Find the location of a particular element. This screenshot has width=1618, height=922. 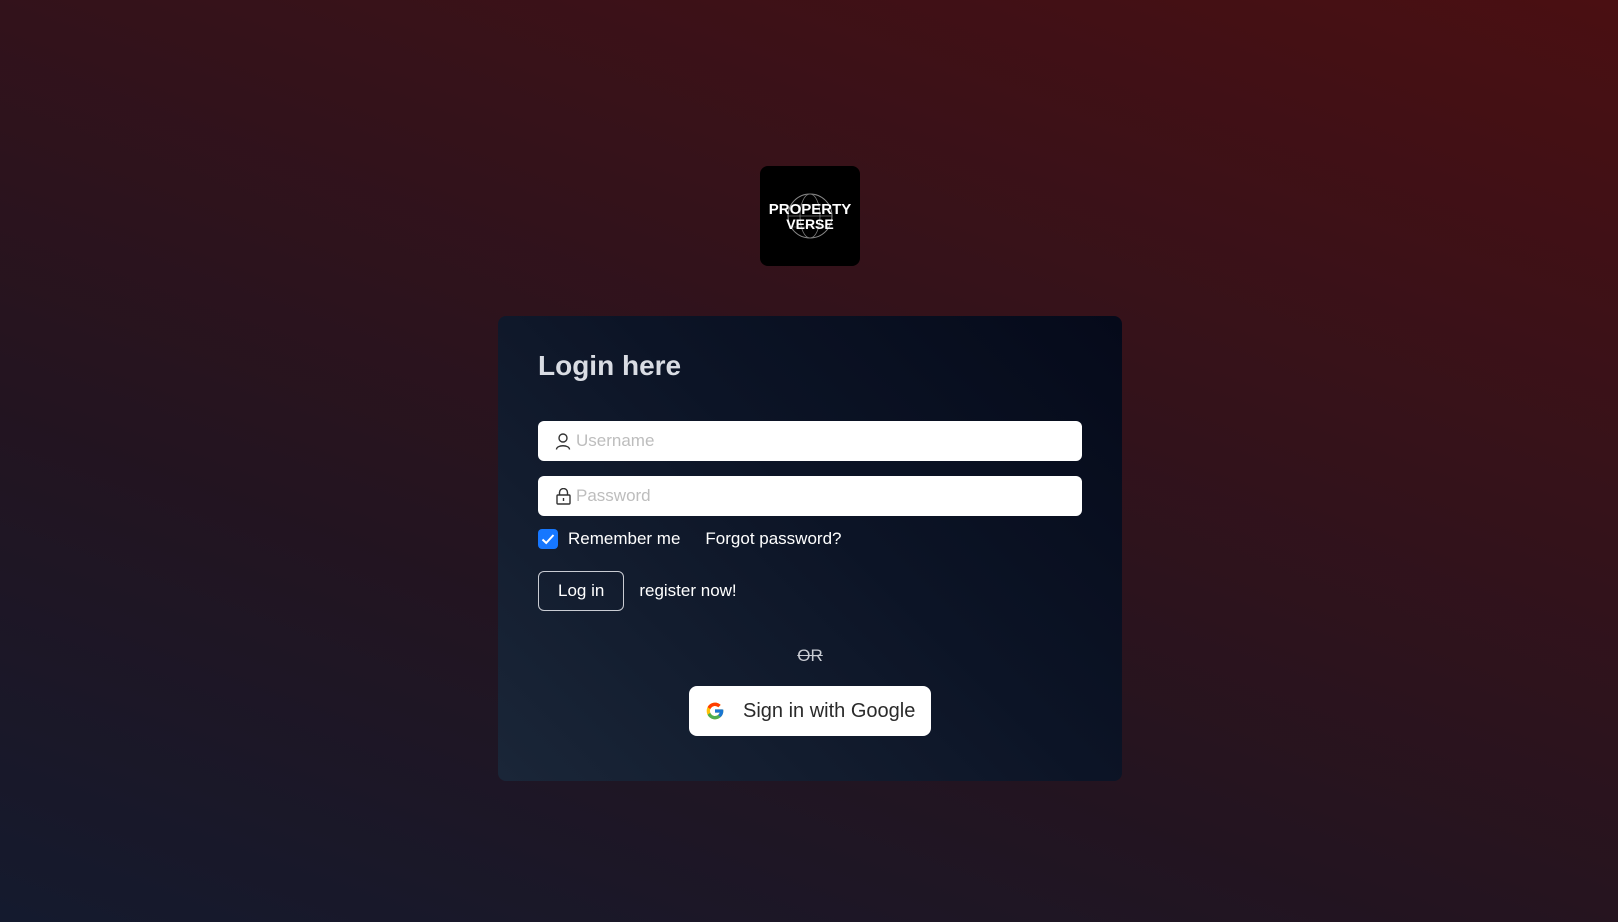

username-input is located at coordinates (829, 441).